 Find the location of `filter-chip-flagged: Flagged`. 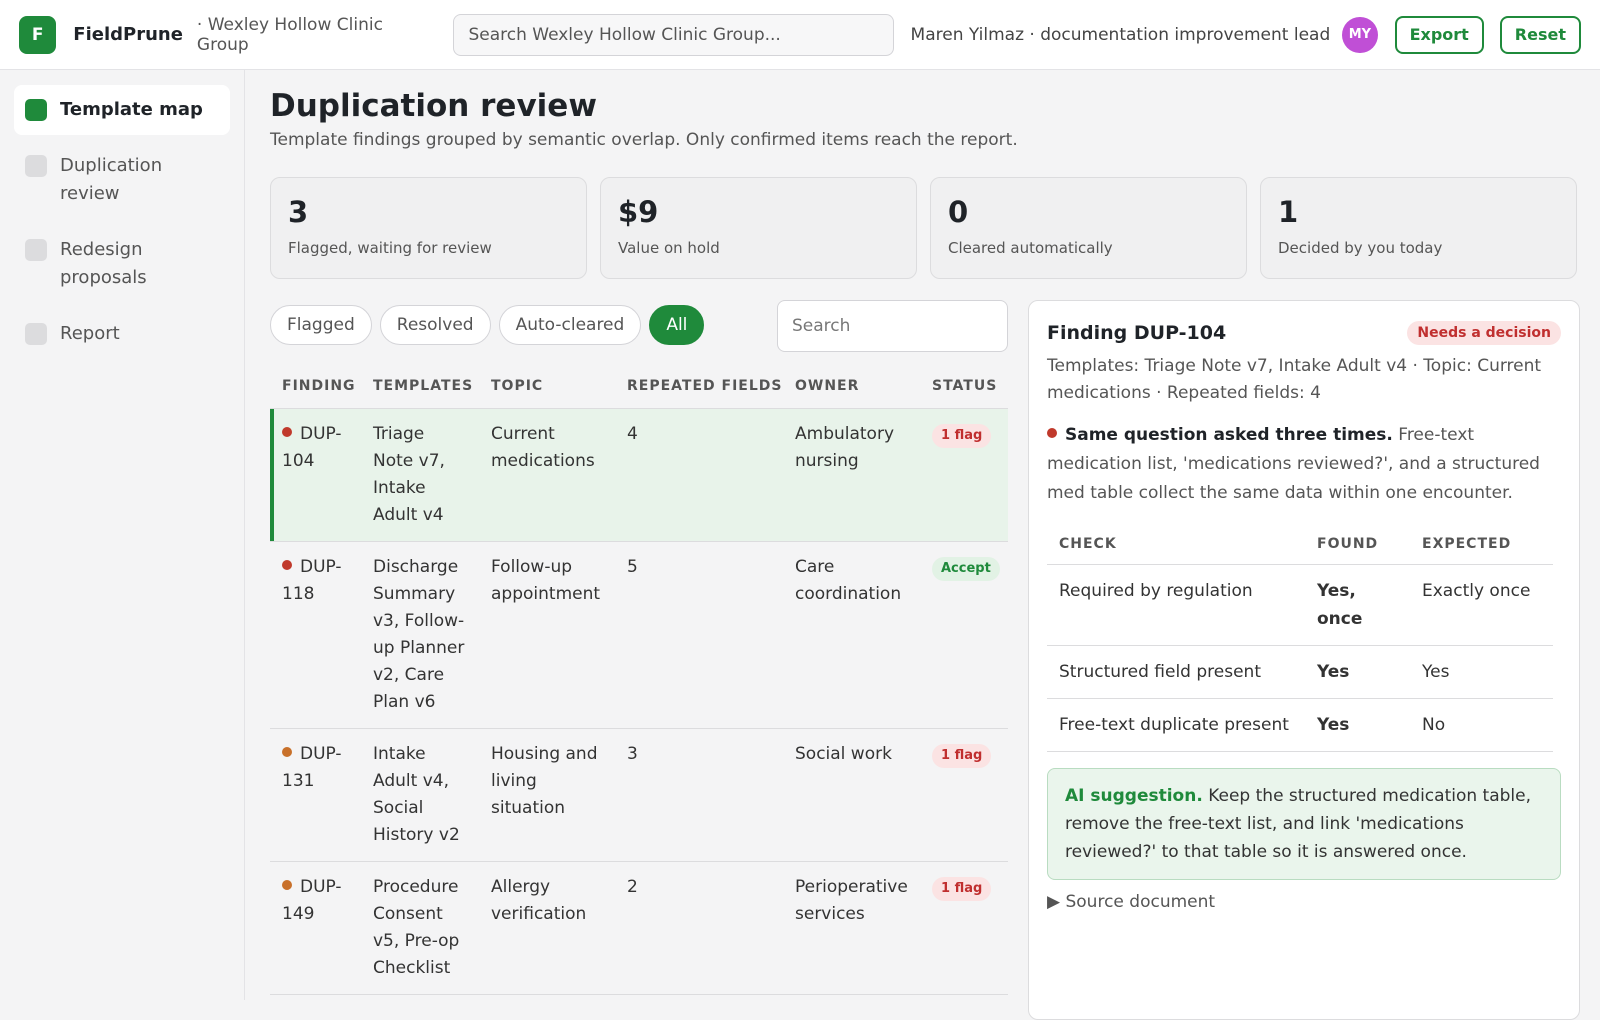

filter-chip-flagged: Flagged is located at coordinates (321, 325).